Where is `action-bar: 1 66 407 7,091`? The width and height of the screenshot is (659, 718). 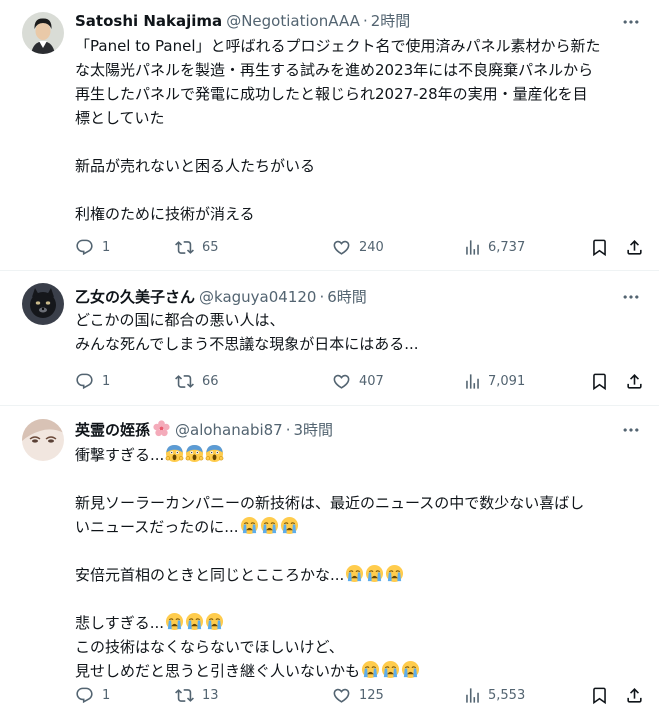 action-bar: 1 66 407 7,091 is located at coordinates (362, 381).